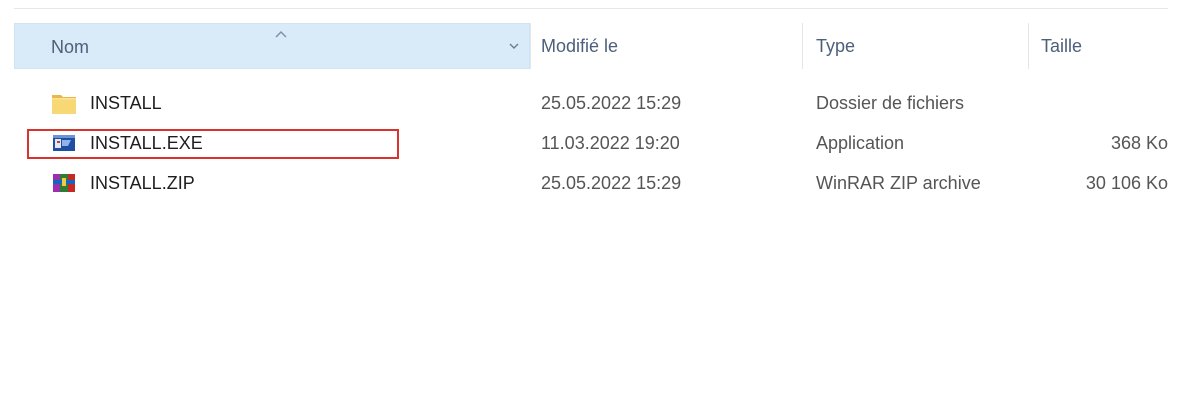 The width and height of the screenshot is (1182, 405). I want to click on column-header-name-label: Nom, so click(70, 47).